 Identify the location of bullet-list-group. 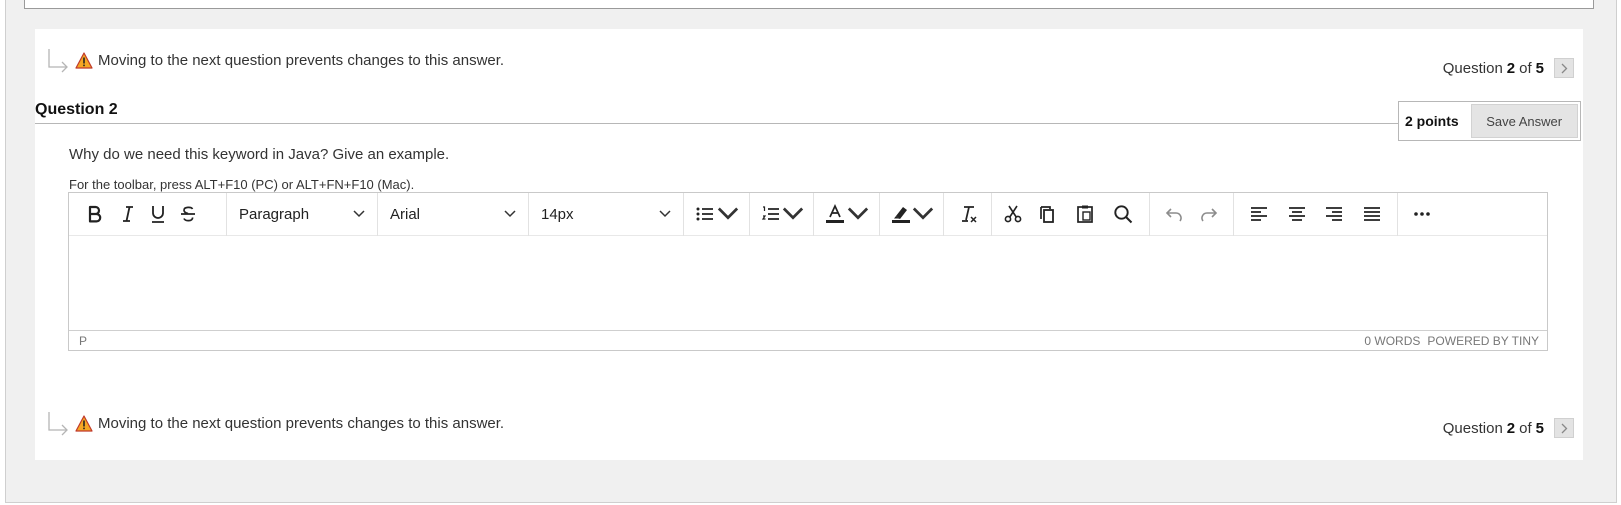
(717, 214).